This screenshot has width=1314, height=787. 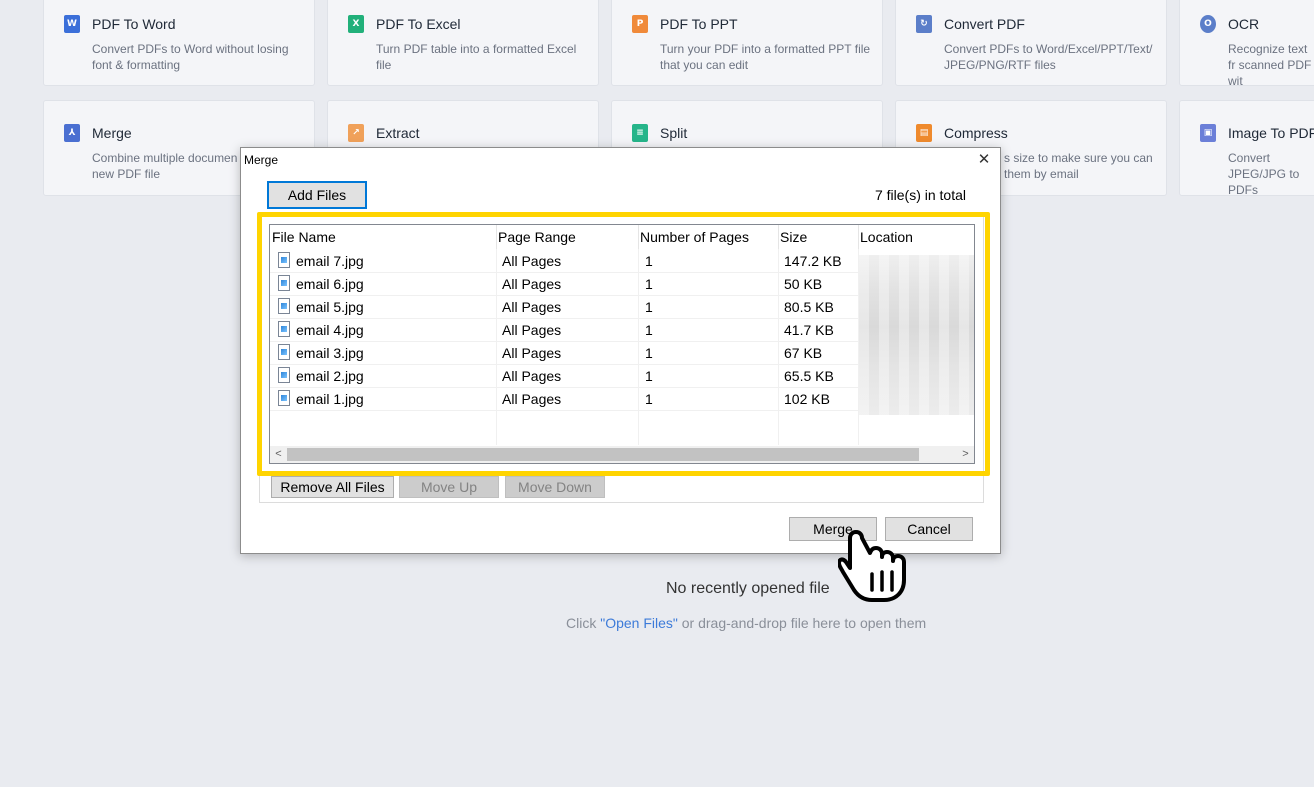 I want to click on tool-desc: Recognize text fr scanned PDF wit, so click(x=1270, y=65).